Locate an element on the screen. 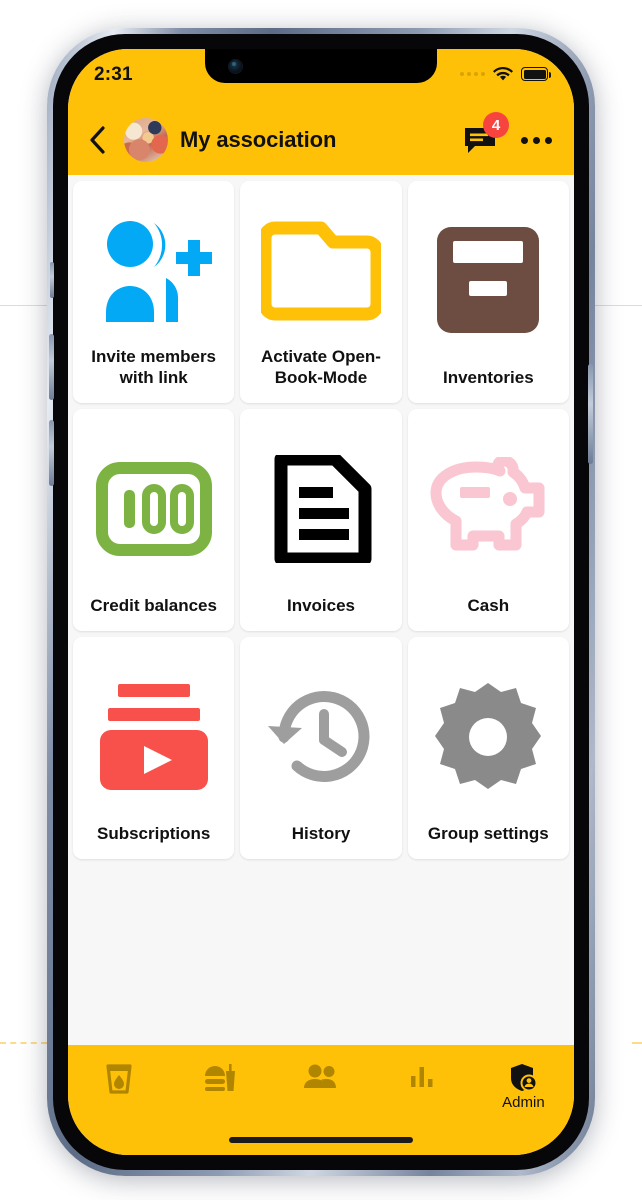 The width and height of the screenshot is (642, 1200). tile-label: Credit balances is located at coordinates (153, 606).